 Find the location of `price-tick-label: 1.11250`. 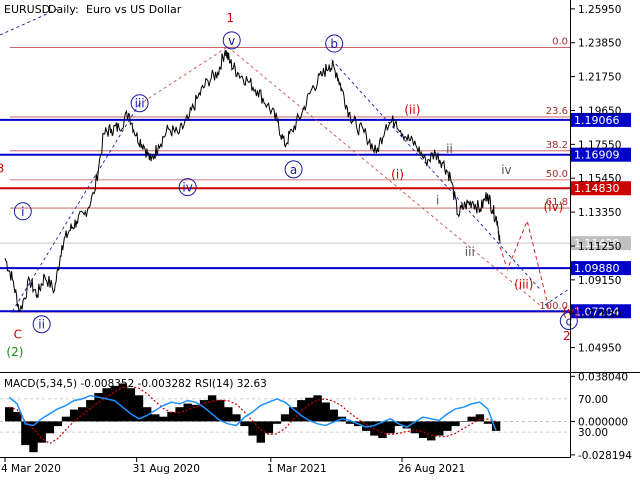

price-tick-label: 1.11250 is located at coordinates (599, 247).